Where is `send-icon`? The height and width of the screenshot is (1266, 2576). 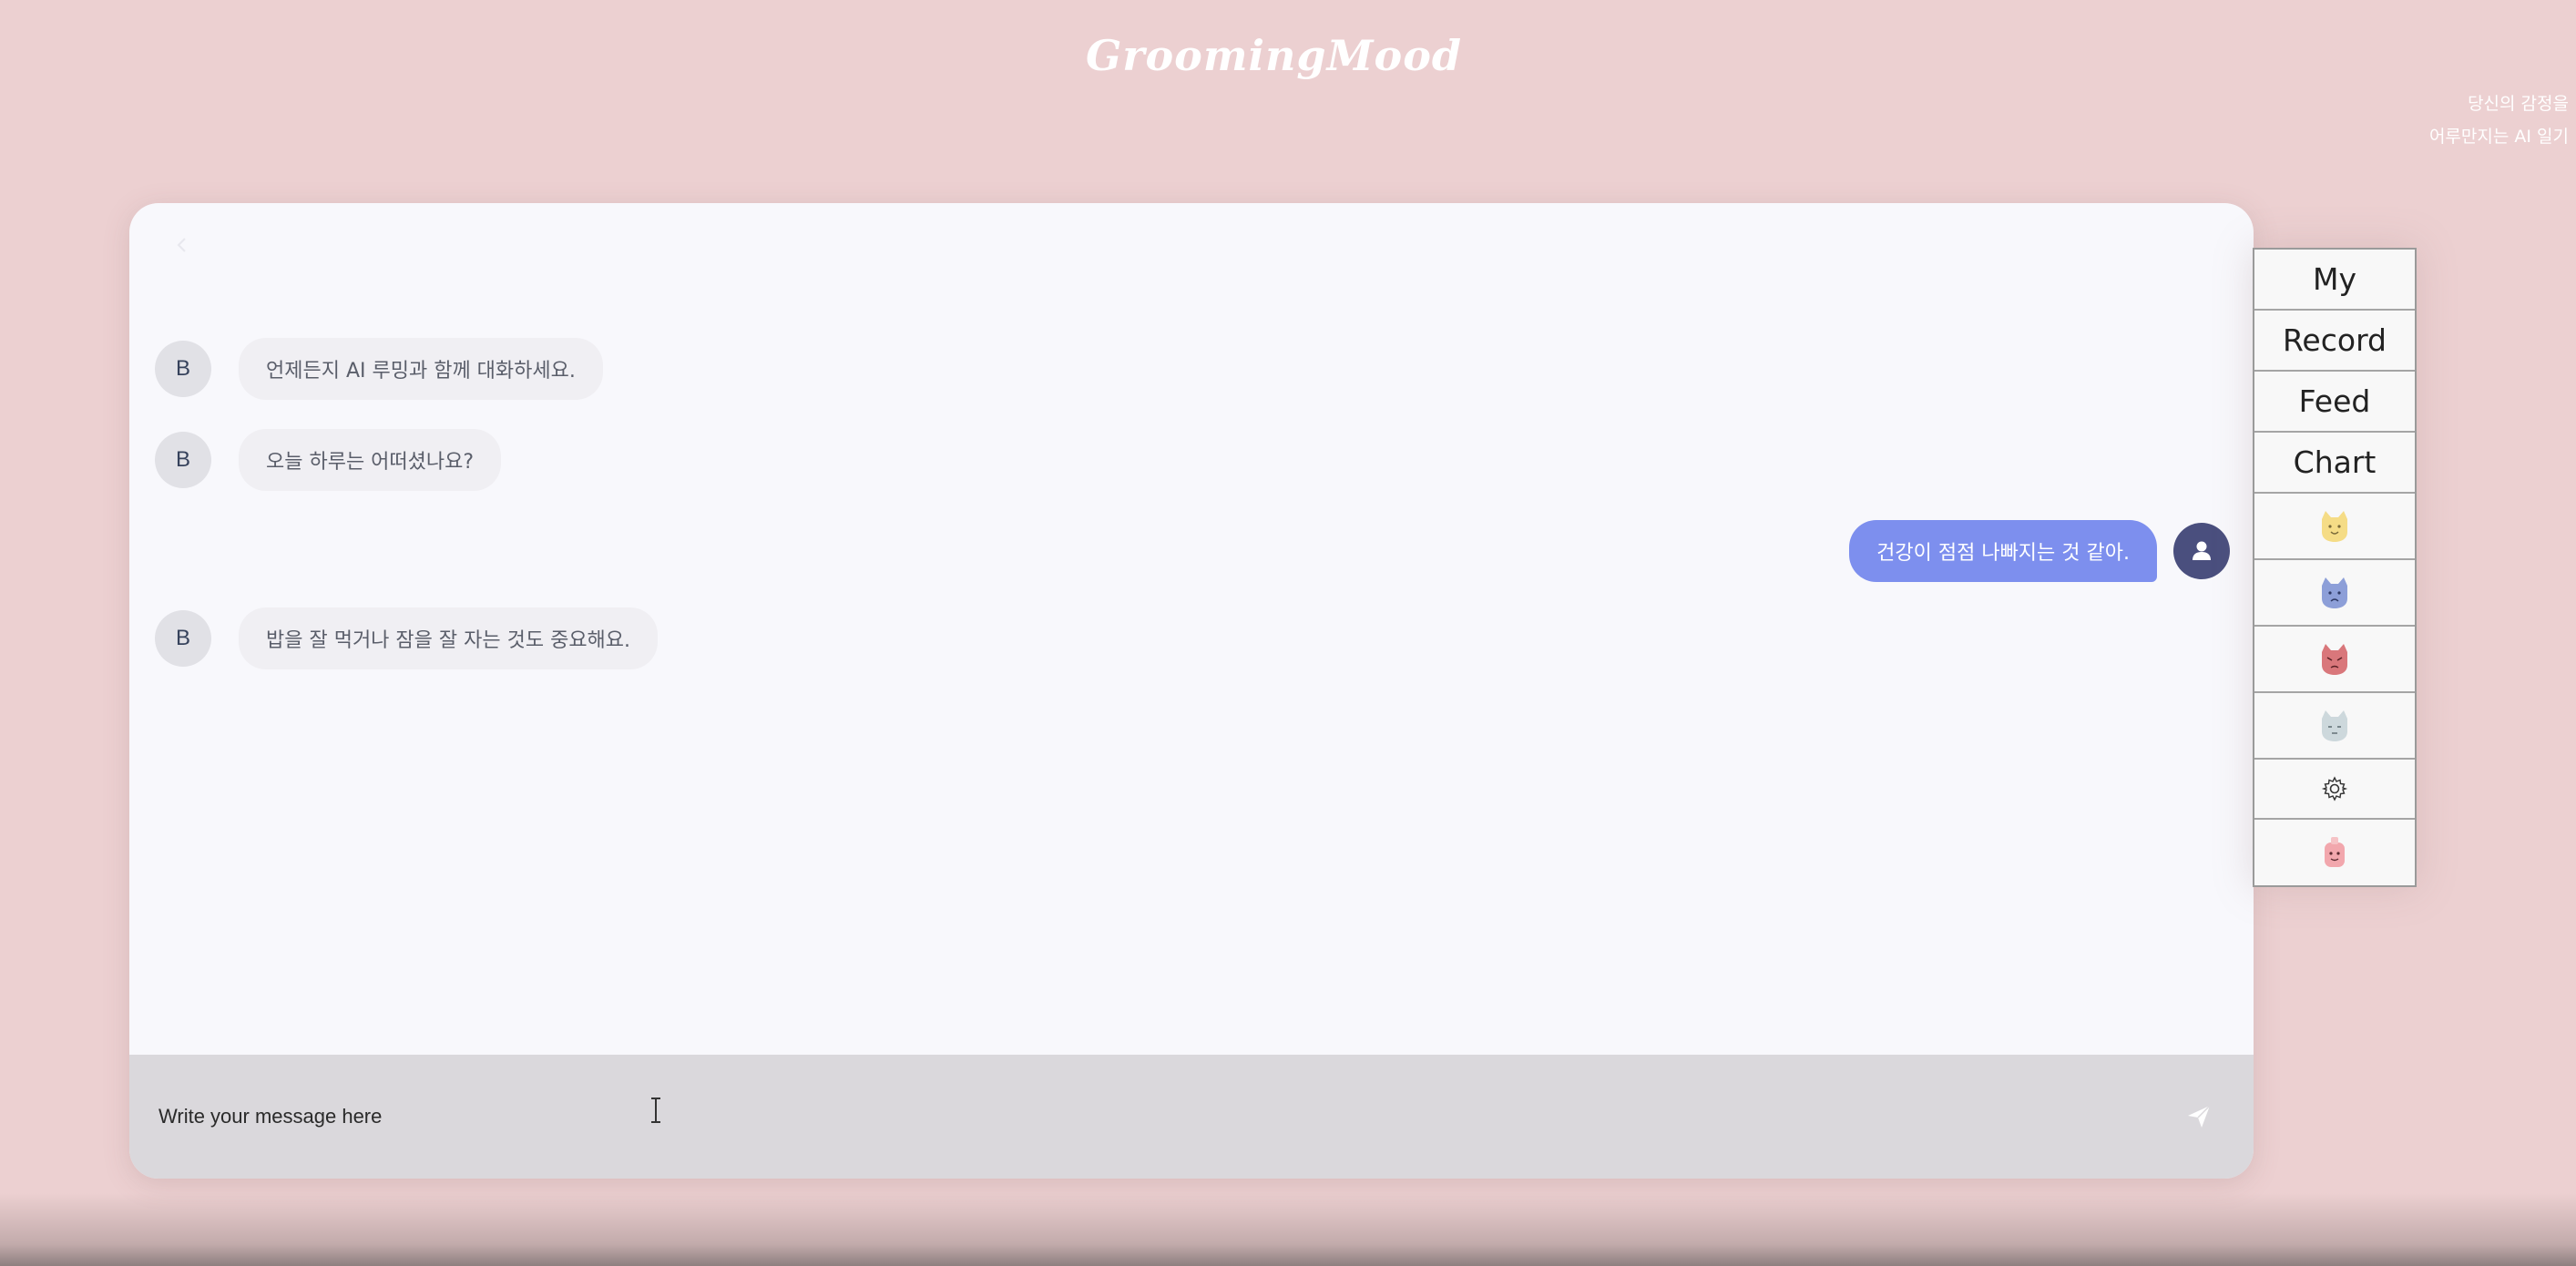 send-icon is located at coordinates (2199, 1116).